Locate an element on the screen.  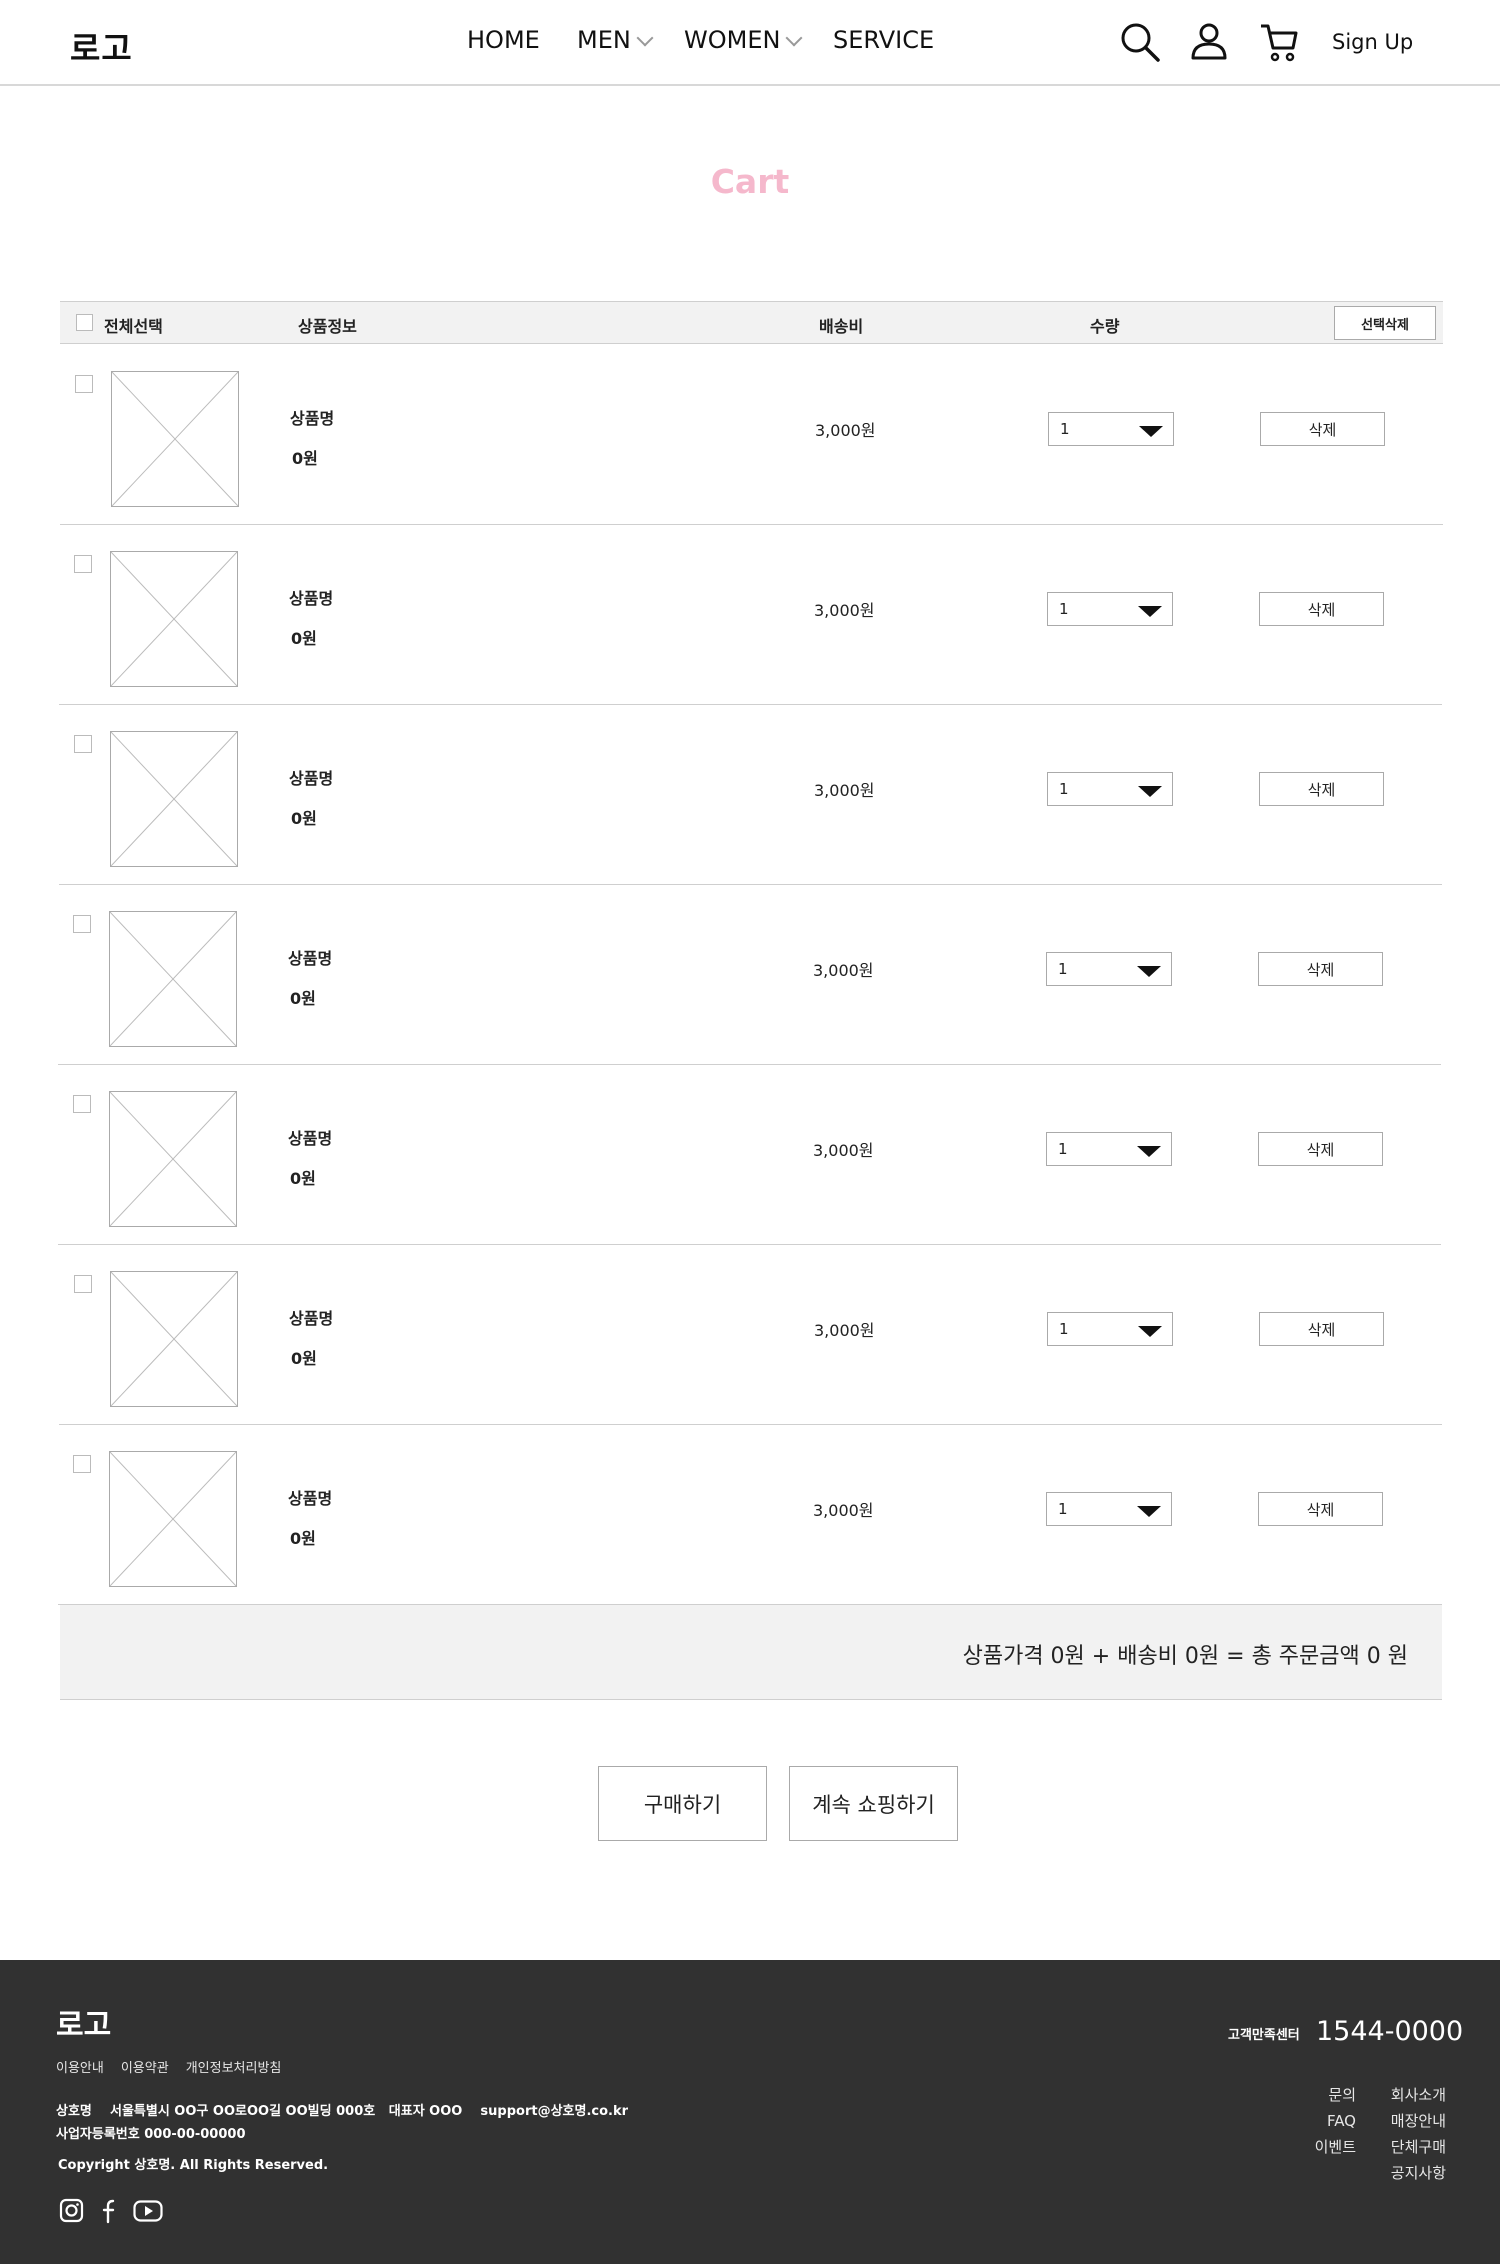
footer-menu-col1: 문의 FAQ 이벤트 is located at coordinates (1335, 2121).